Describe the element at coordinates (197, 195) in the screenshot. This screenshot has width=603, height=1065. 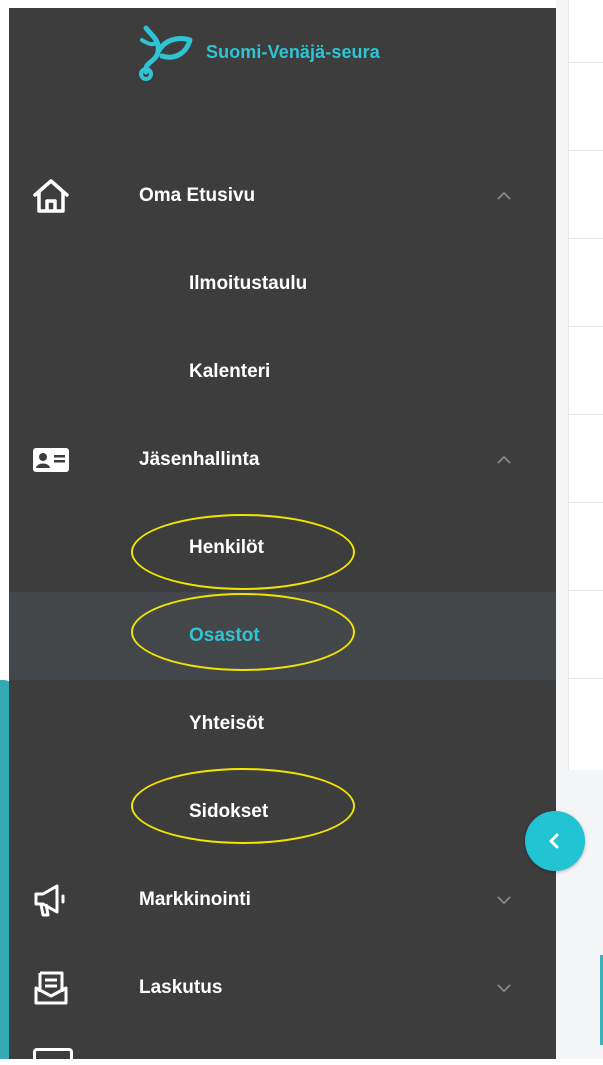
I see `nav-label: Oma Etusivu` at that location.